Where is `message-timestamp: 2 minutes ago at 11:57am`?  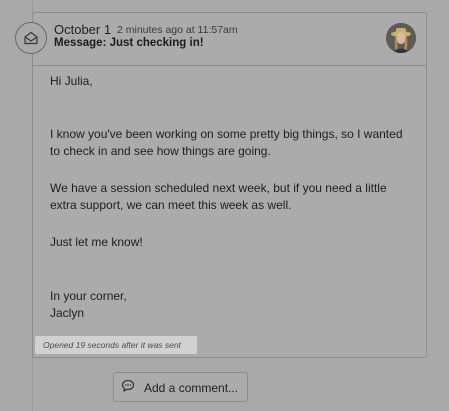 message-timestamp: 2 minutes ago at 11:57am is located at coordinates (177, 30).